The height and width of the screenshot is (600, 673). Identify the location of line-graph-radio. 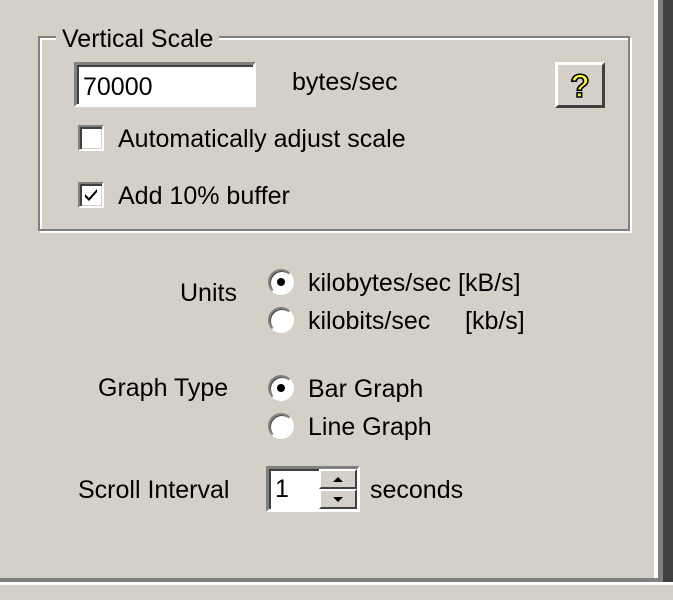
(281, 426).